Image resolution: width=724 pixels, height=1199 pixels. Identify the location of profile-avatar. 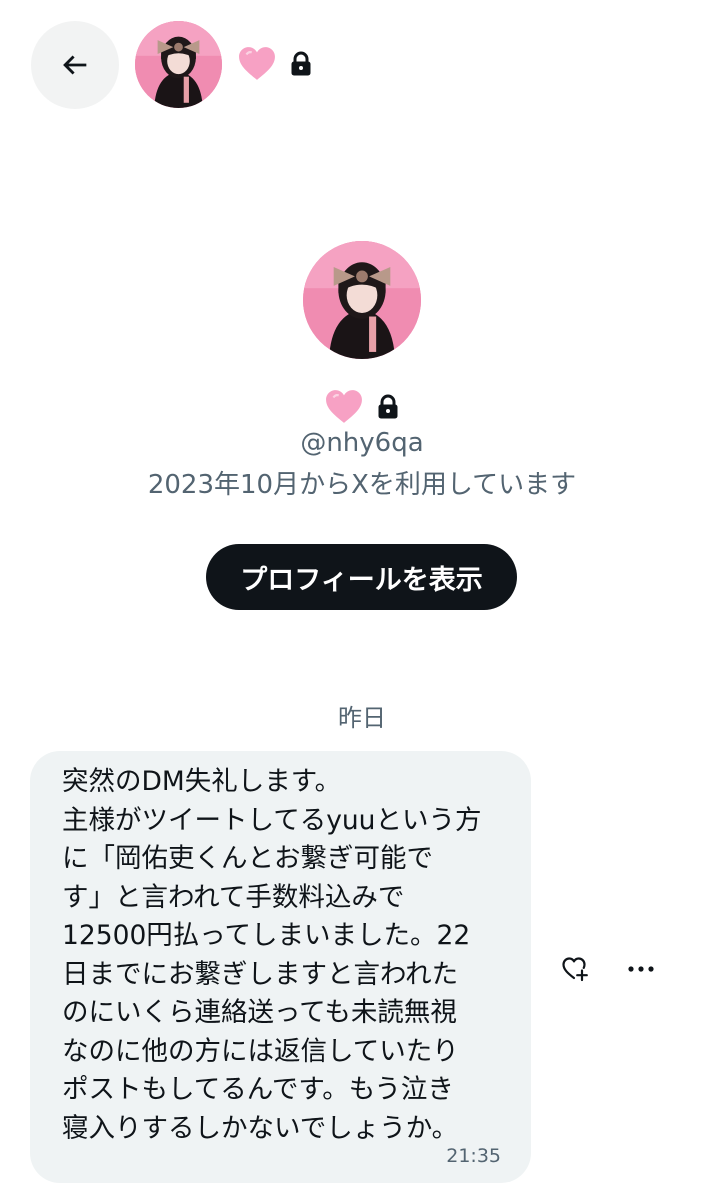
(362, 300).